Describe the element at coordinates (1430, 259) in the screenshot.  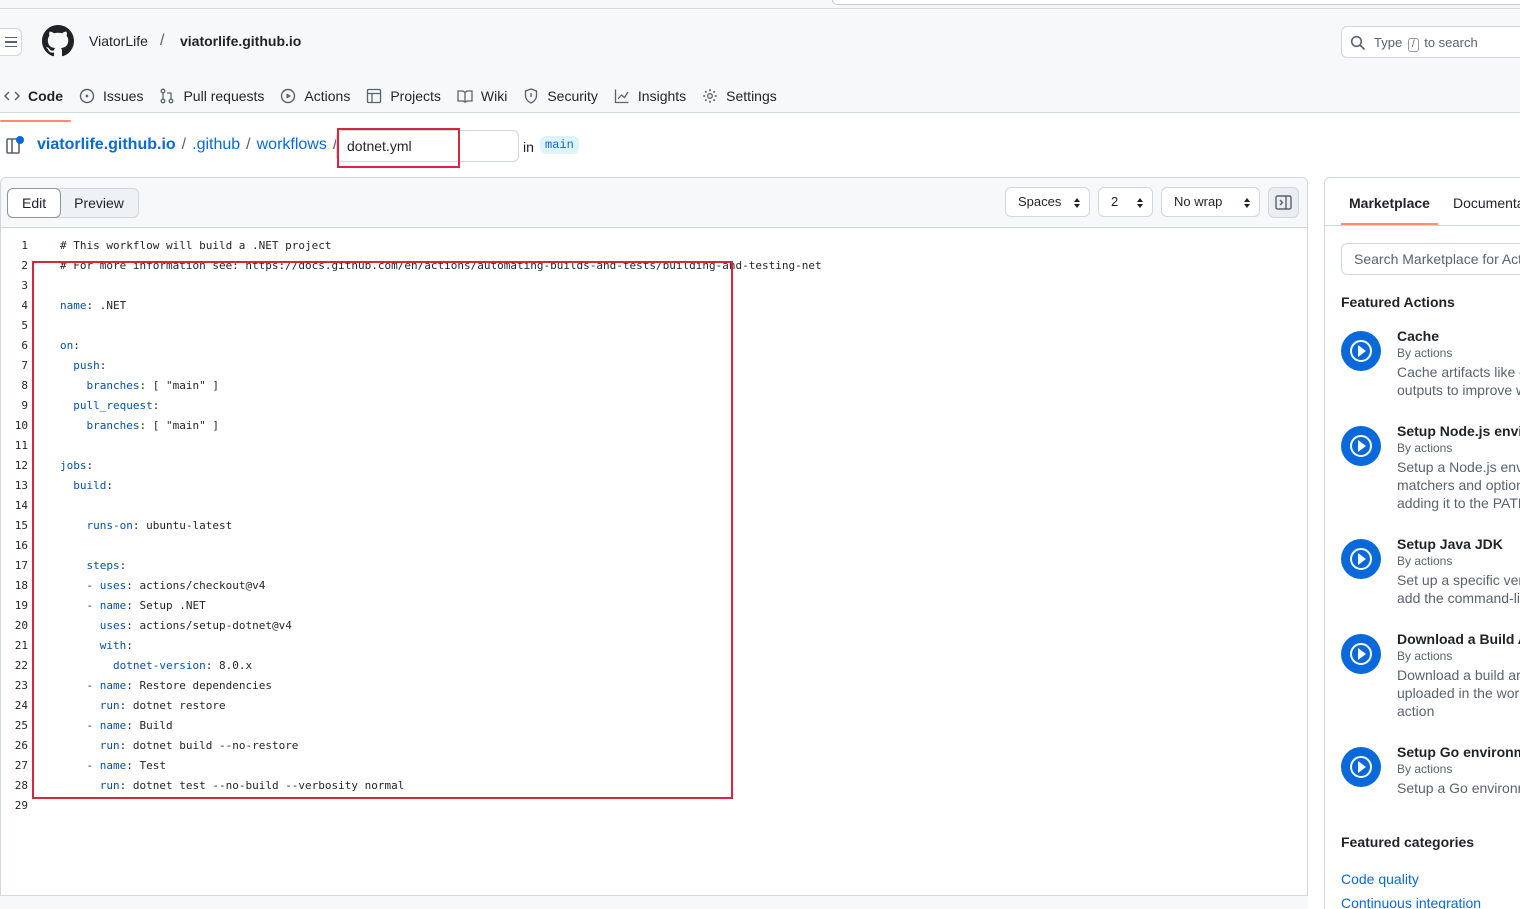
I see `marketplace-search-input: Search Marketplace for Actions` at that location.